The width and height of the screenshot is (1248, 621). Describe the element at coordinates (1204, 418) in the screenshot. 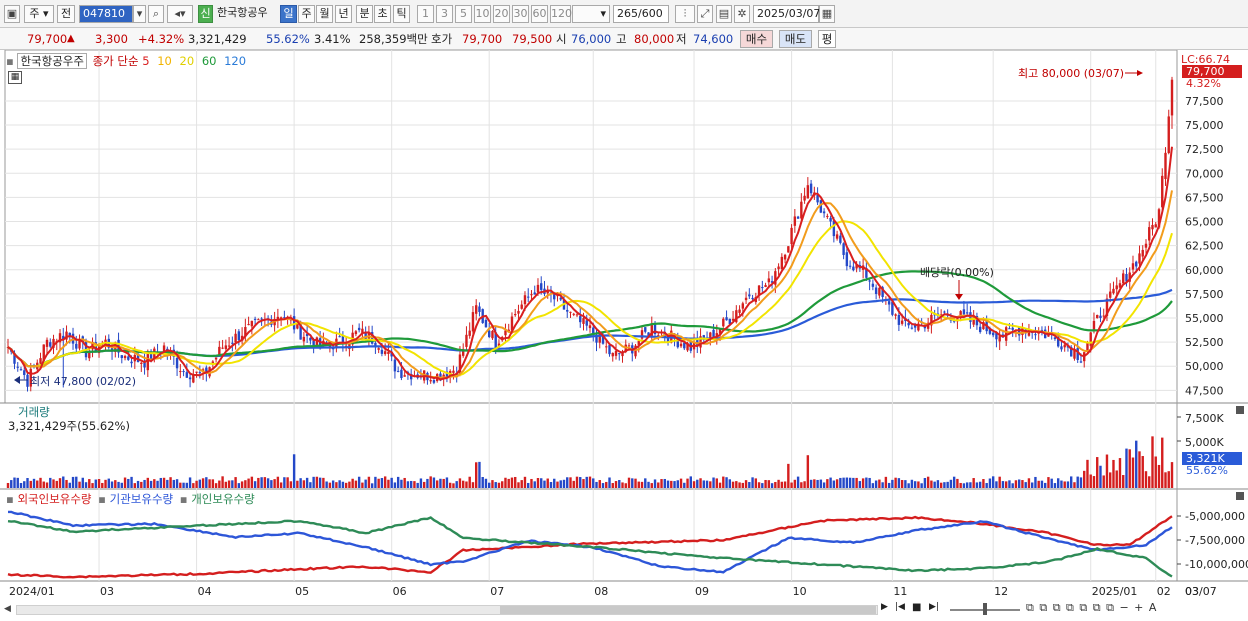

I see `volume-tick-label: 7,500K` at that location.